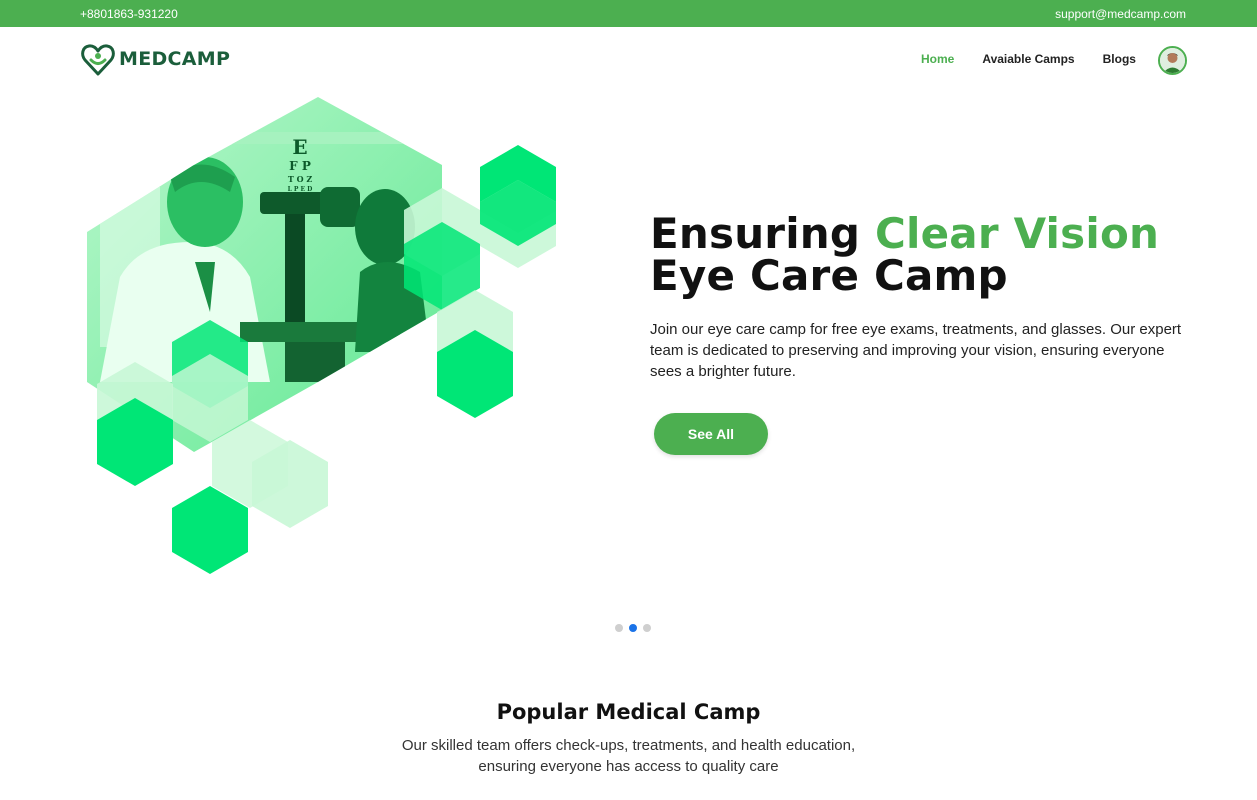 This screenshot has height=800, width=1257. I want to click on hero-title-line2: Eye Care Camp, so click(829, 275).